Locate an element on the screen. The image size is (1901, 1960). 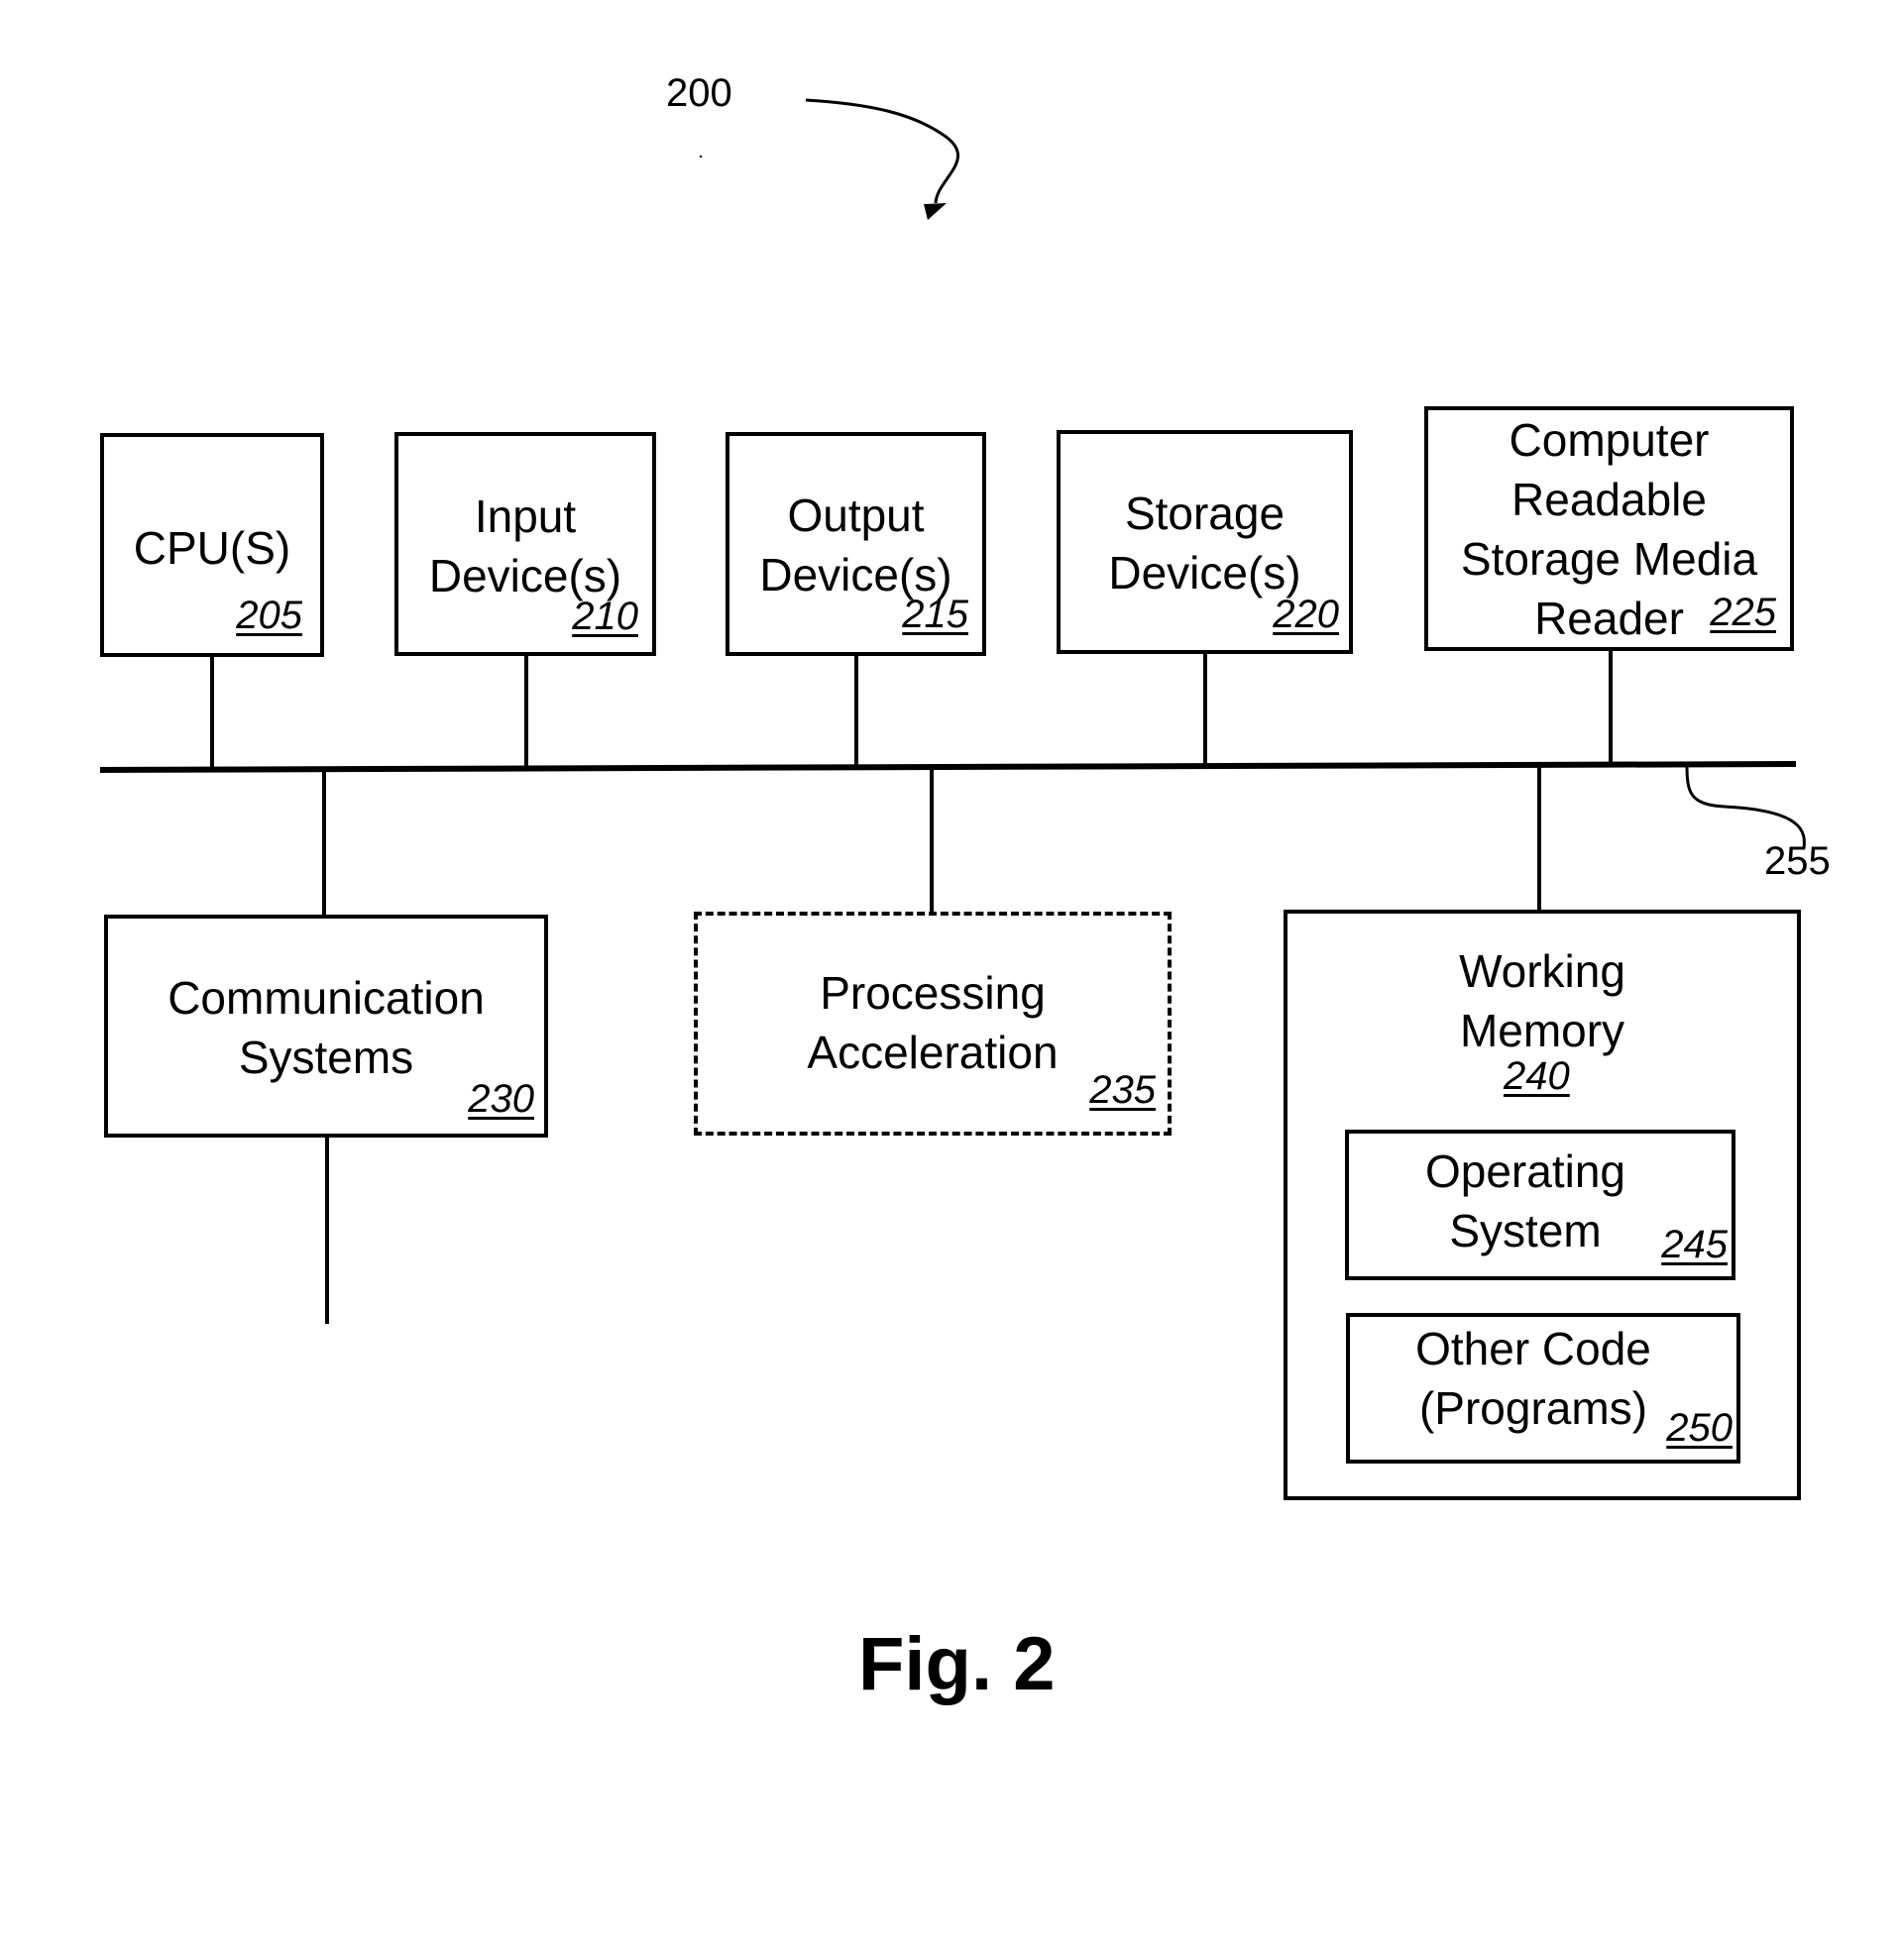
operating-system-box: Operating System 245 is located at coordinates (1540, 1205).